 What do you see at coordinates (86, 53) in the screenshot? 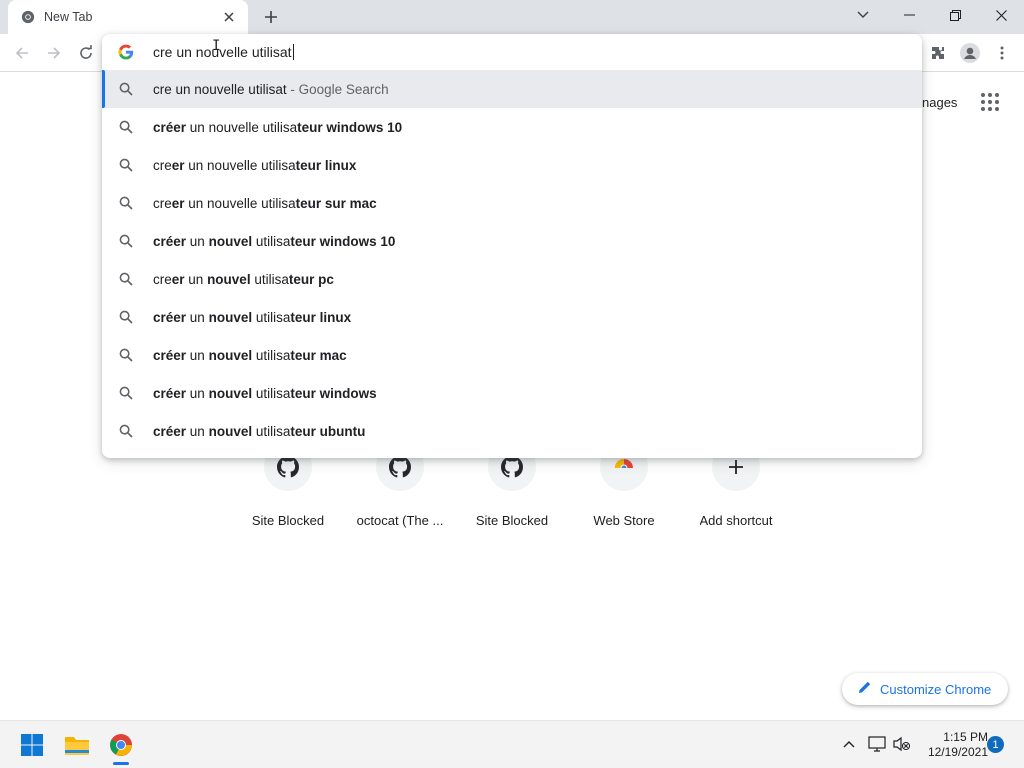
I see `reload-button` at bounding box center [86, 53].